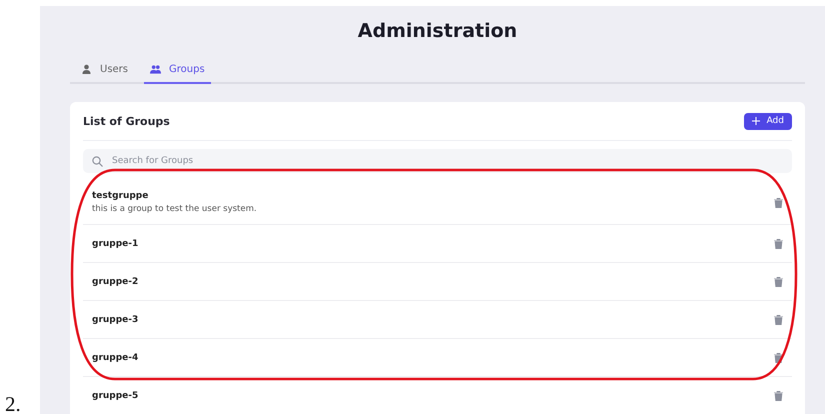 The image size is (825, 414). Describe the element at coordinates (115, 243) in the screenshot. I see `group-name: gruppe-1` at that location.